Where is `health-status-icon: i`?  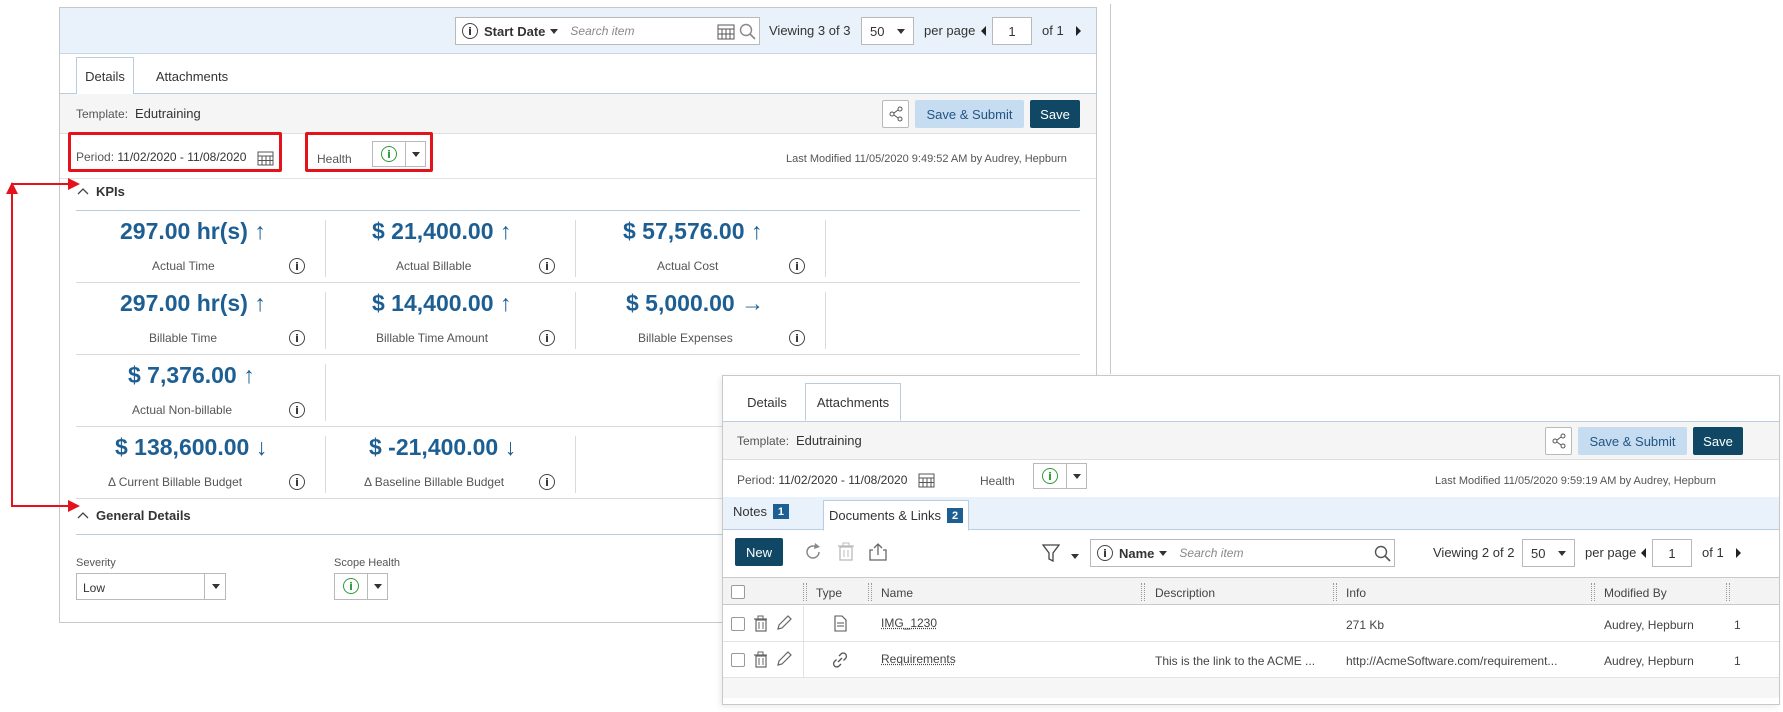
health-status-icon: i is located at coordinates (351, 586).